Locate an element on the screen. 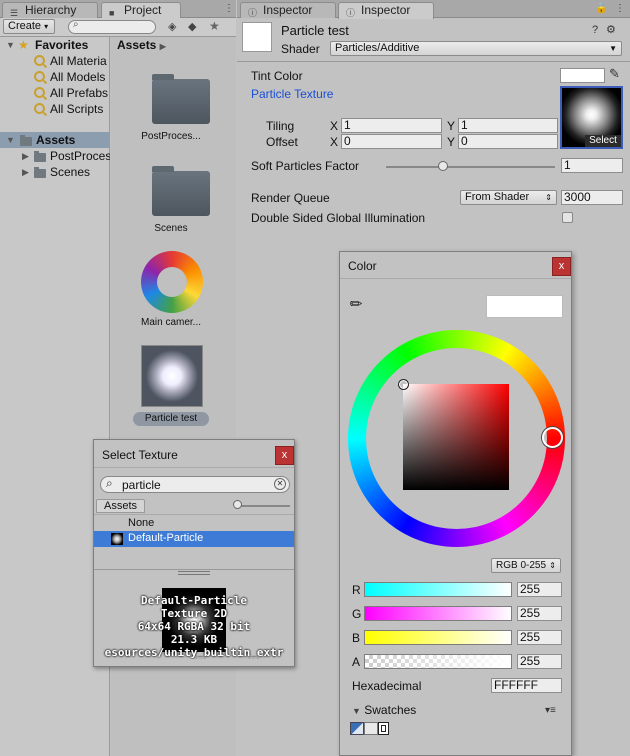 The width and height of the screenshot is (630, 756). texture-list-item-selected: Default-Particle is located at coordinates (194, 539).